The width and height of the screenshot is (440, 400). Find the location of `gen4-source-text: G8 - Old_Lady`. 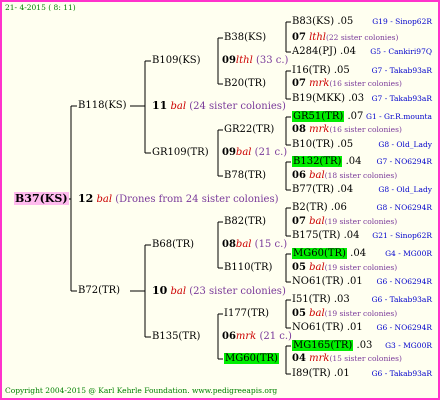

gen4-source-text: G8 - Old_Lady is located at coordinates (405, 189).